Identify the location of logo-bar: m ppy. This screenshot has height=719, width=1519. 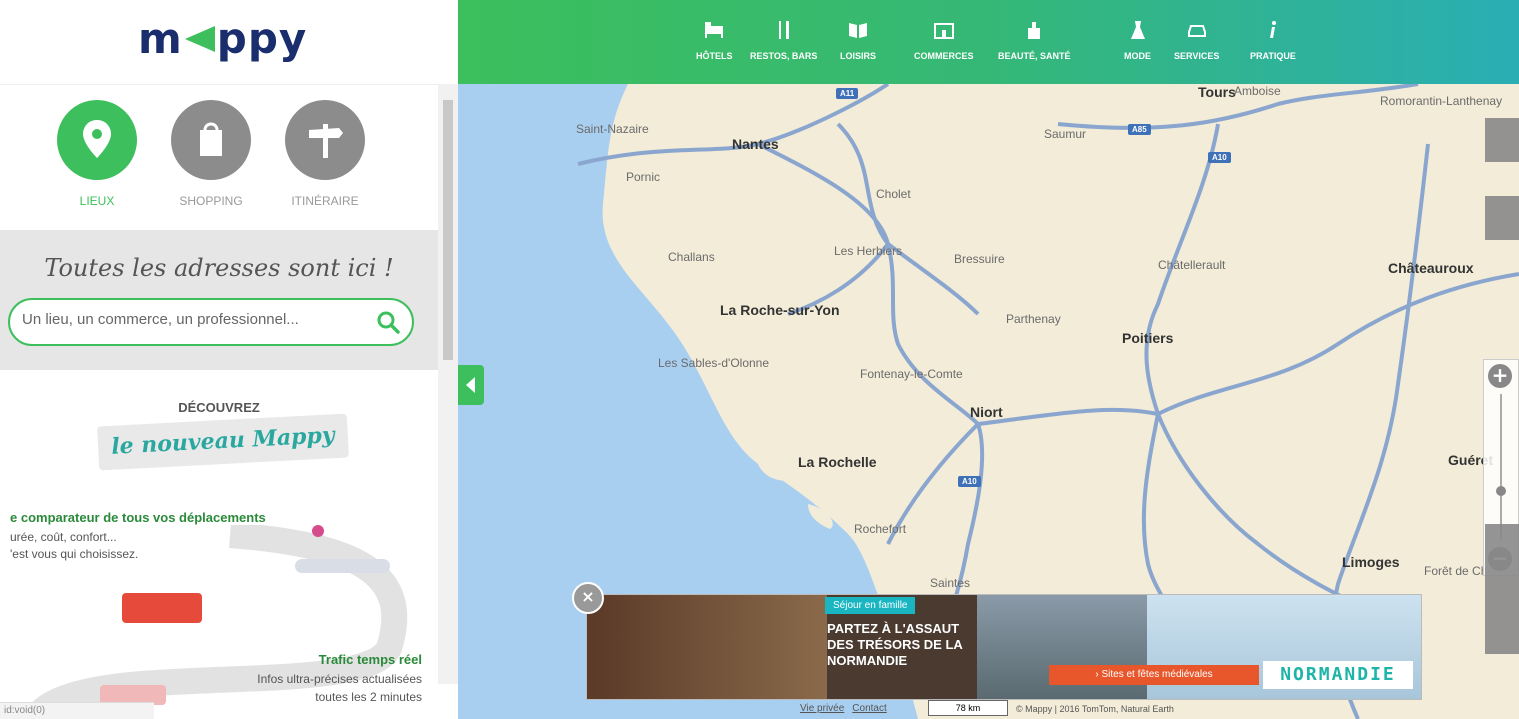
(219, 42).